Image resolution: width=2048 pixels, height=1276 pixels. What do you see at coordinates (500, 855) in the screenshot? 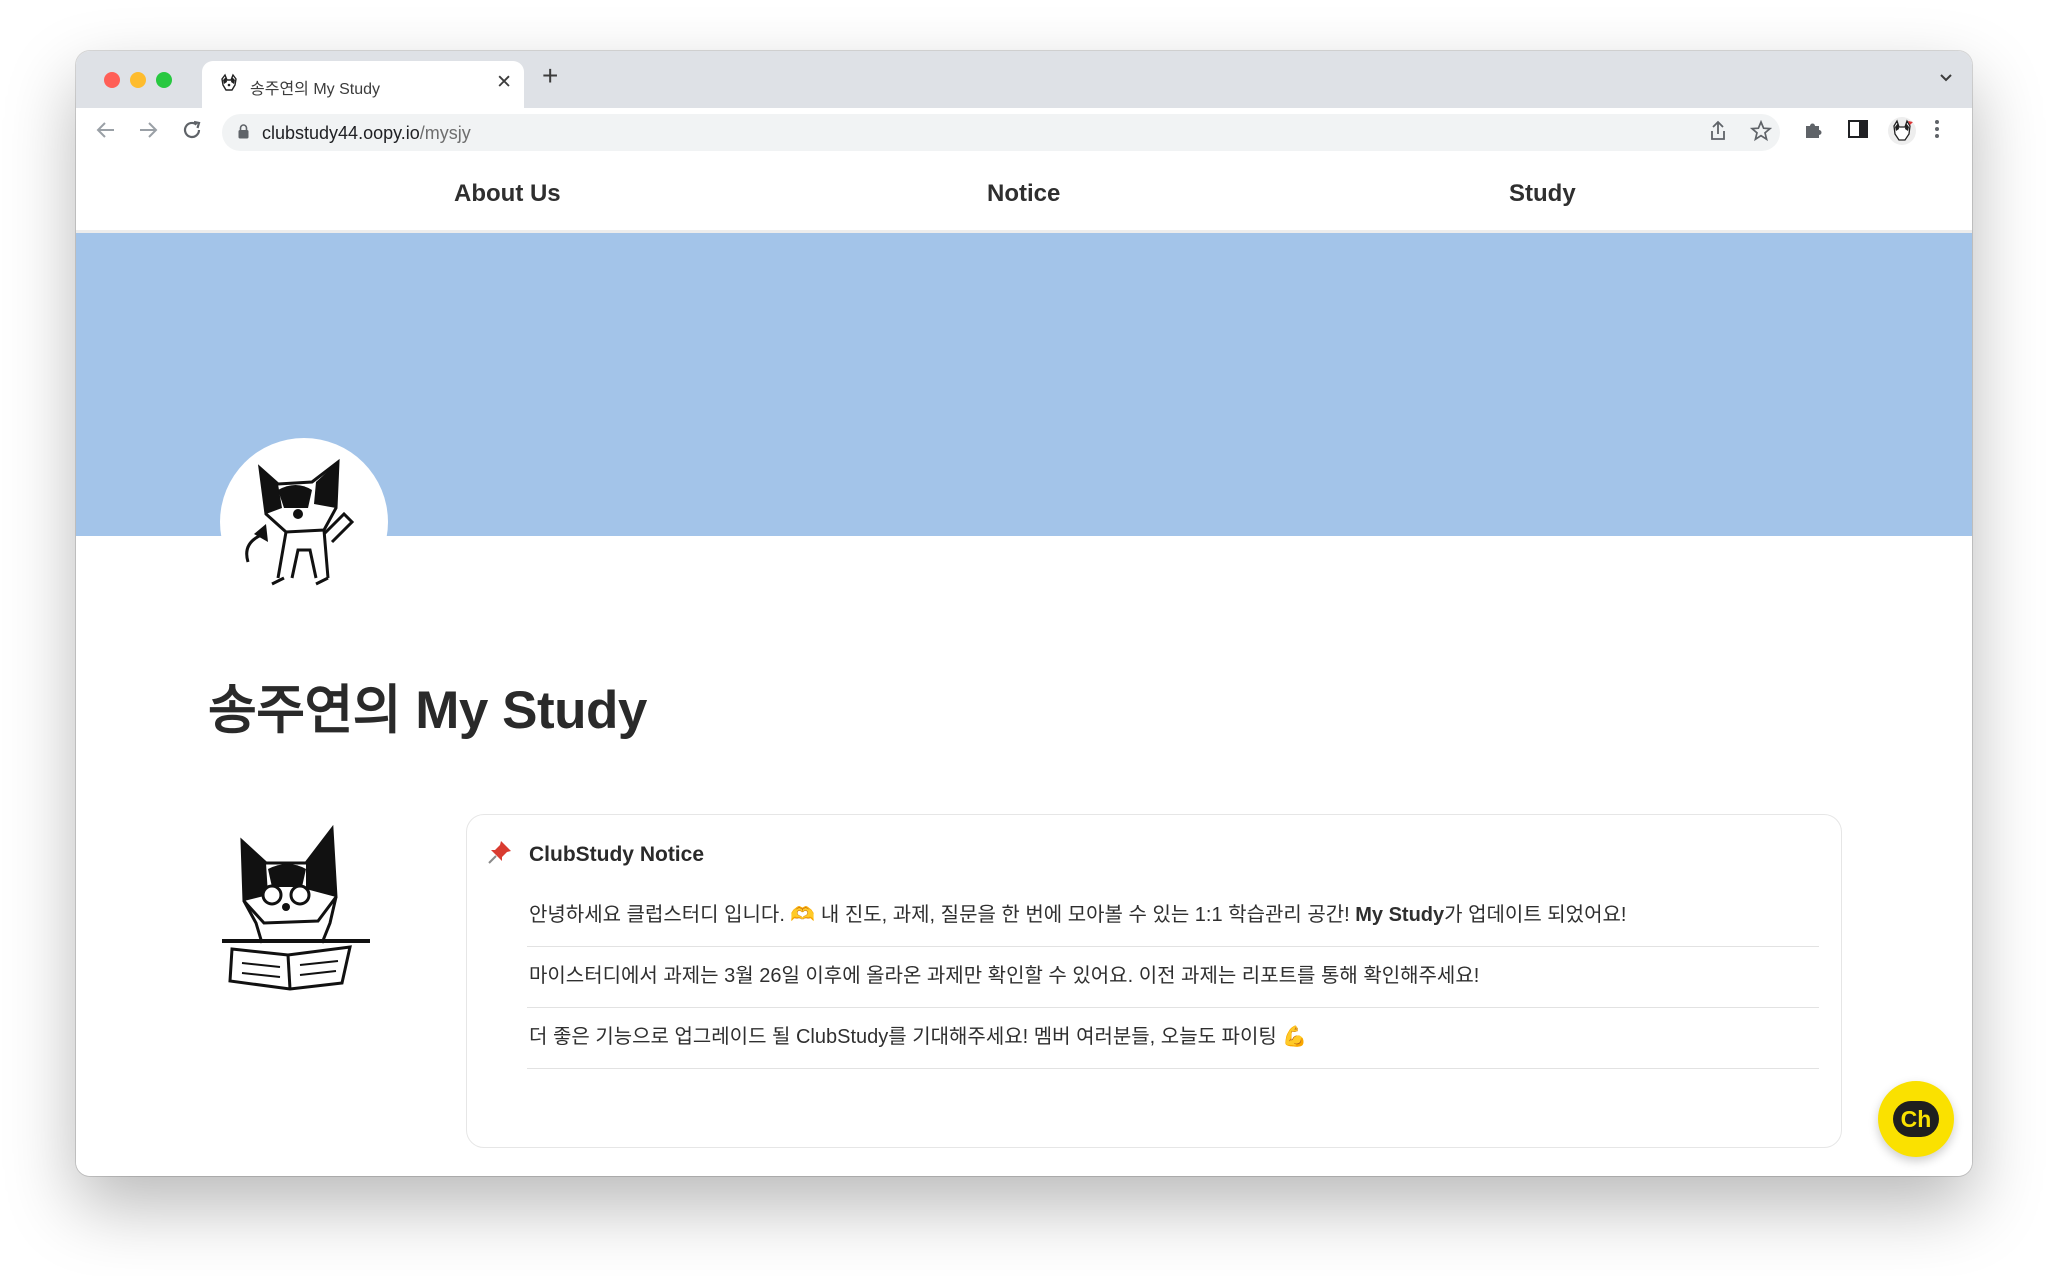
I see `pushpin-icon` at bounding box center [500, 855].